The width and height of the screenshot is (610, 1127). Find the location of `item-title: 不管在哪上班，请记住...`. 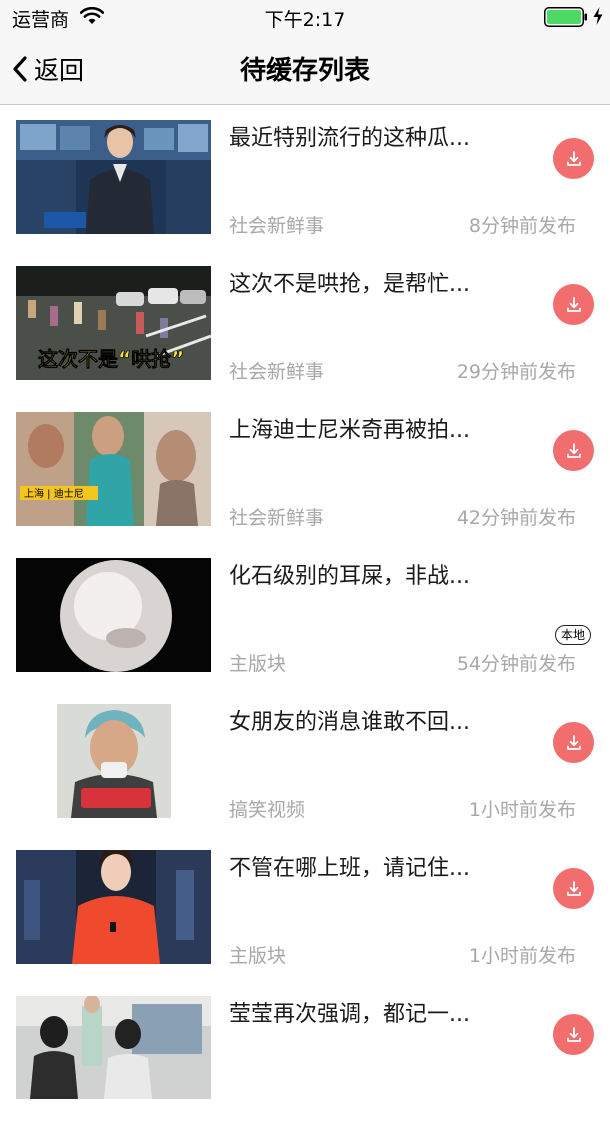

item-title: 不管在哪上班，请记住... is located at coordinates (349, 868).